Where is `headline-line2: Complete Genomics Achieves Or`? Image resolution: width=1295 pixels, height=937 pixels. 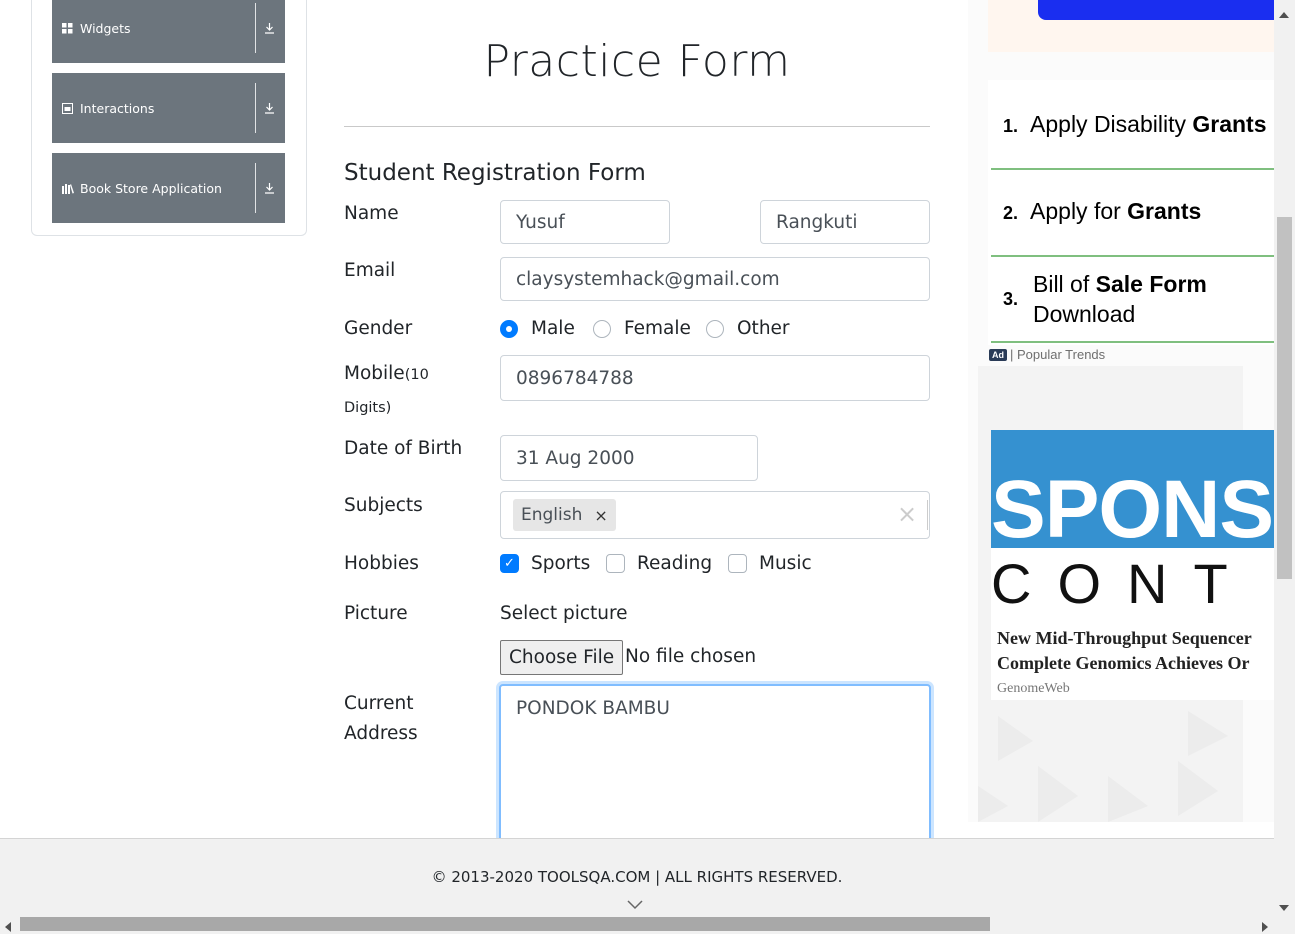 headline-line2: Complete Genomics Achieves Or is located at coordinates (1123, 663).